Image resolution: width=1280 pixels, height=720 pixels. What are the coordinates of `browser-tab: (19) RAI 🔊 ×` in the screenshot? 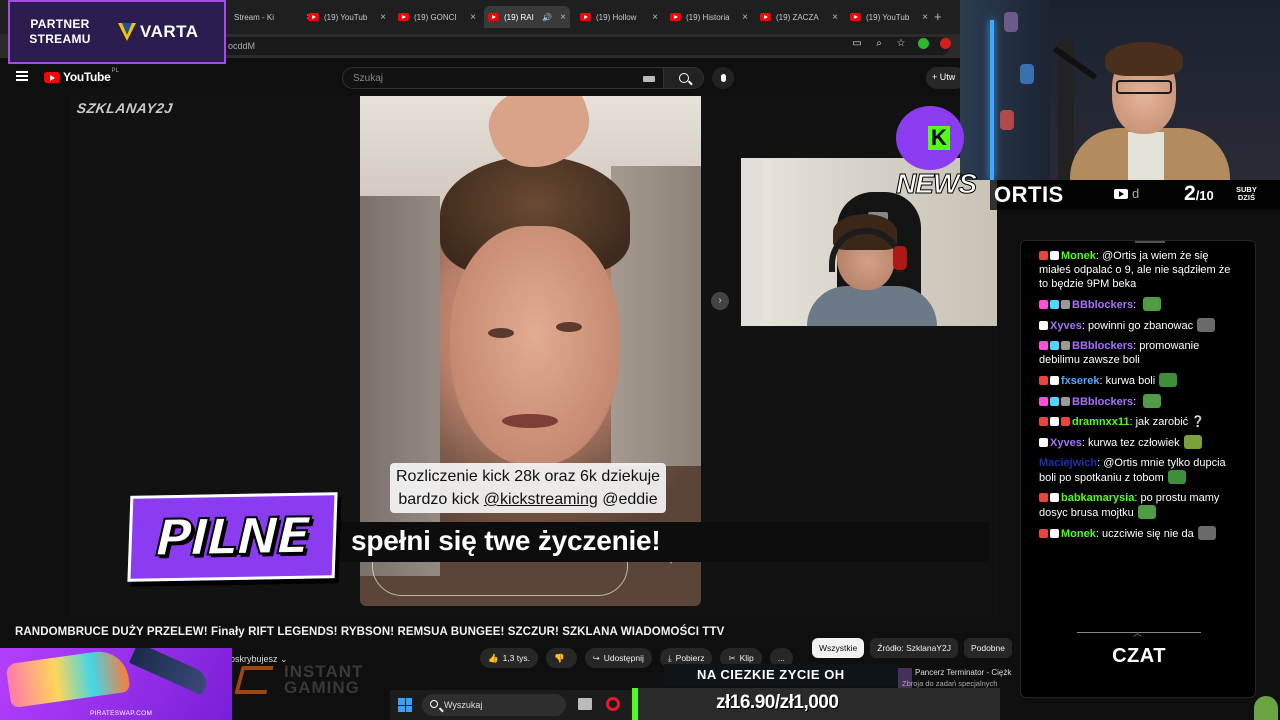 It's located at (527, 17).